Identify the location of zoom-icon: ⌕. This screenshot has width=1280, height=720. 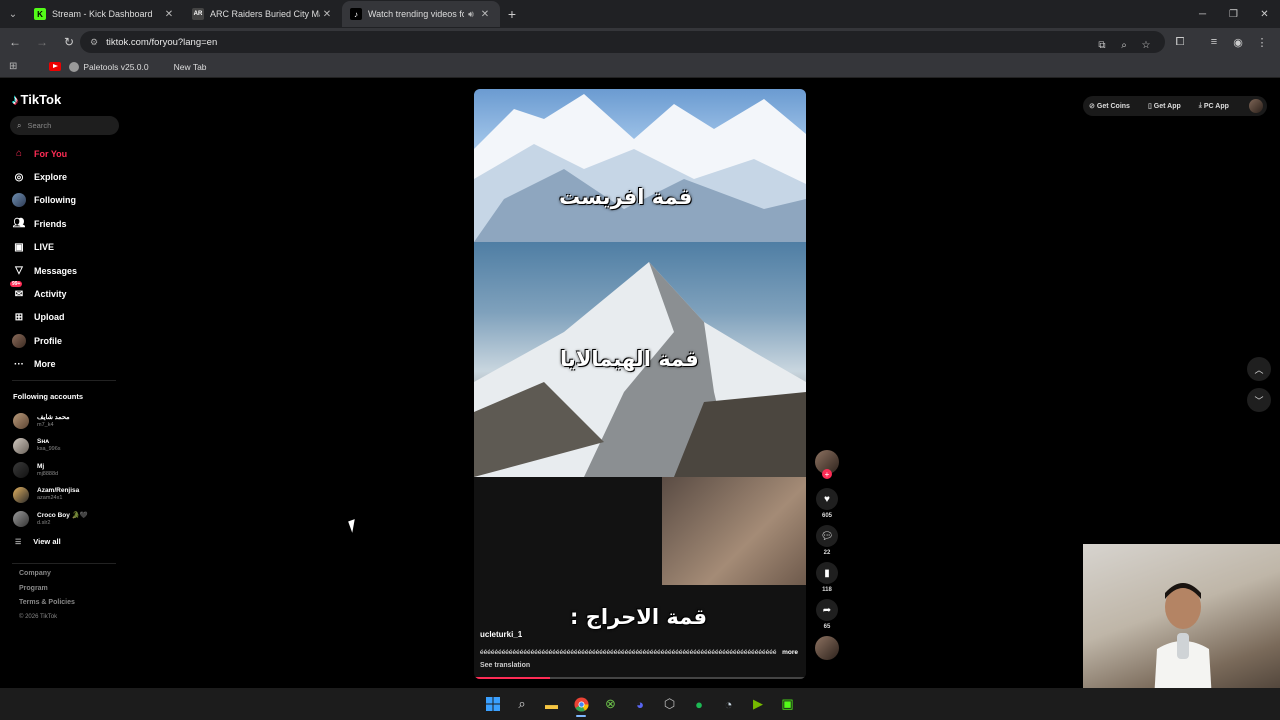
(1124, 45).